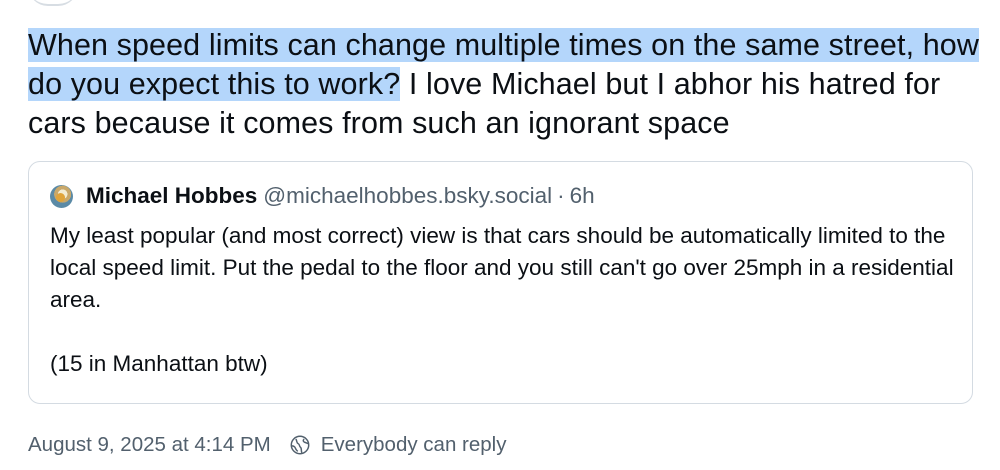 The width and height of the screenshot is (1000, 470). I want to click on quoted-author-handle: @michaelhobbes.bsky.social, so click(407, 196).